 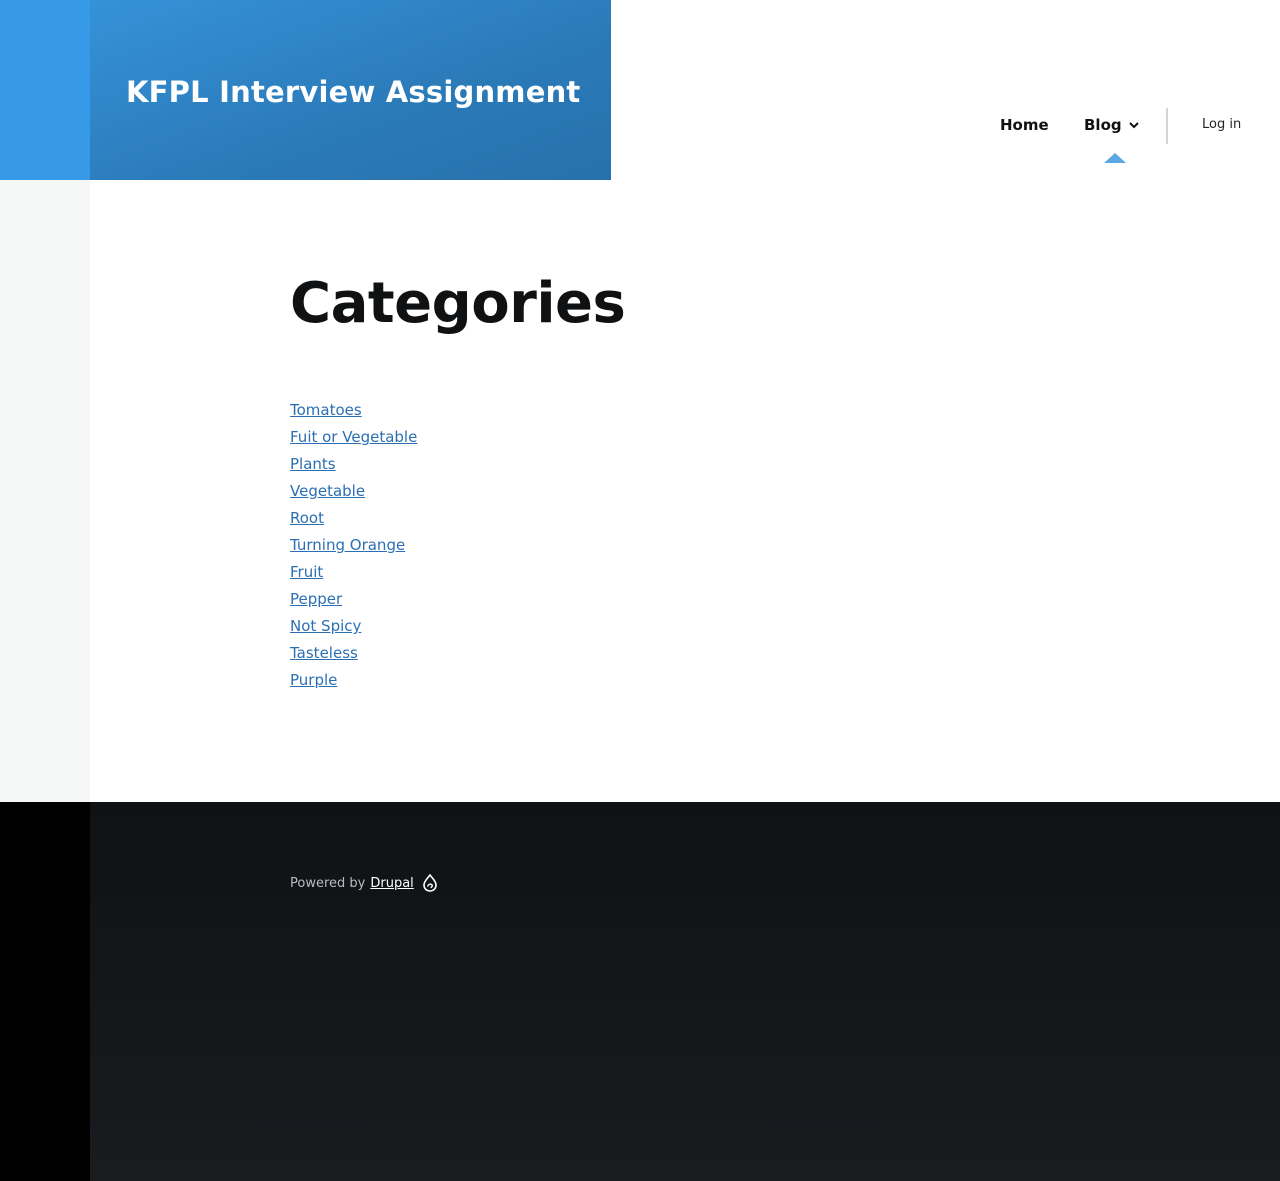 What do you see at coordinates (1115, 158) in the screenshot?
I see `triangle-up-icon` at bounding box center [1115, 158].